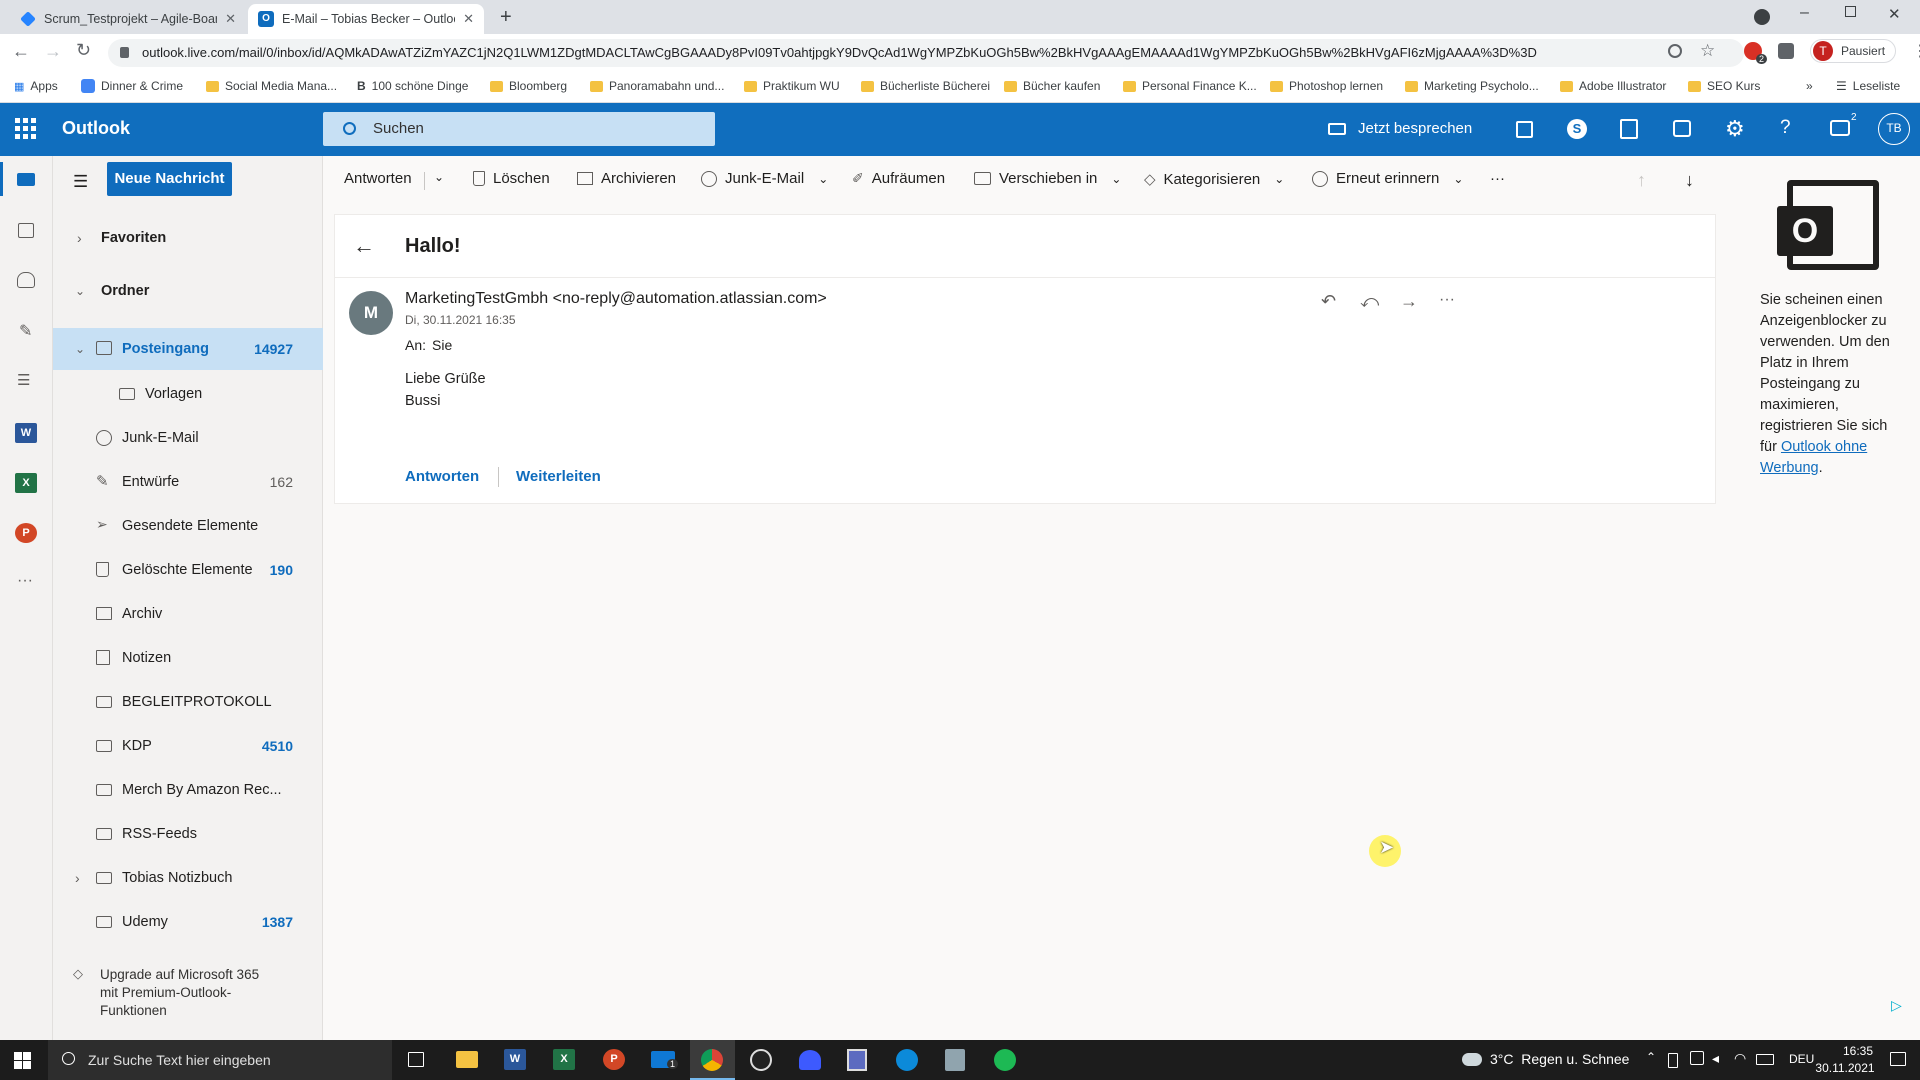  What do you see at coordinates (1894, 129) in the screenshot?
I see `user-avatar: TB` at bounding box center [1894, 129].